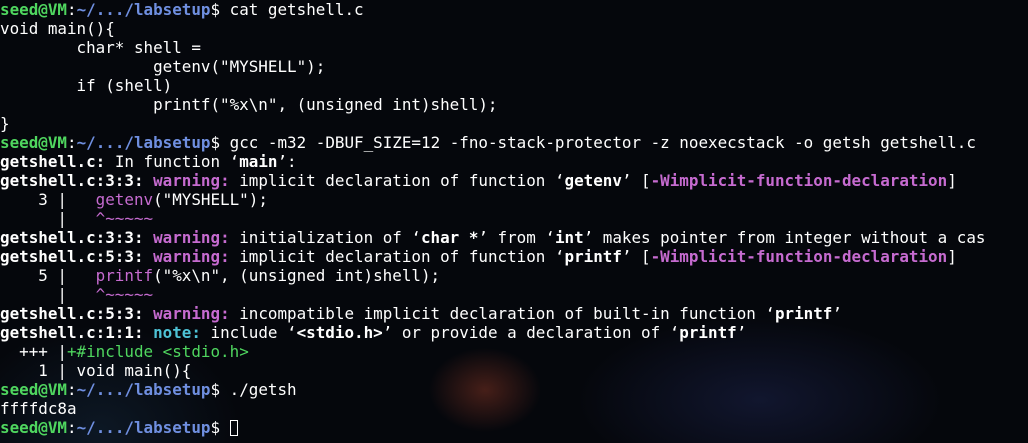 The image size is (1028, 443). What do you see at coordinates (514, 28) in the screenshot?
I see `output-line: void main(){` at bounding box center [514, 28].